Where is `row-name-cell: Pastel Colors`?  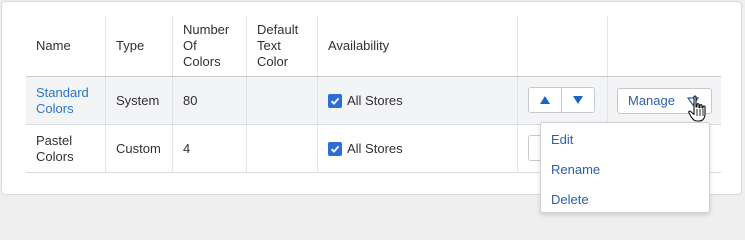
row-name-cell: Pastel Colors is located at coordinates (66, 148).